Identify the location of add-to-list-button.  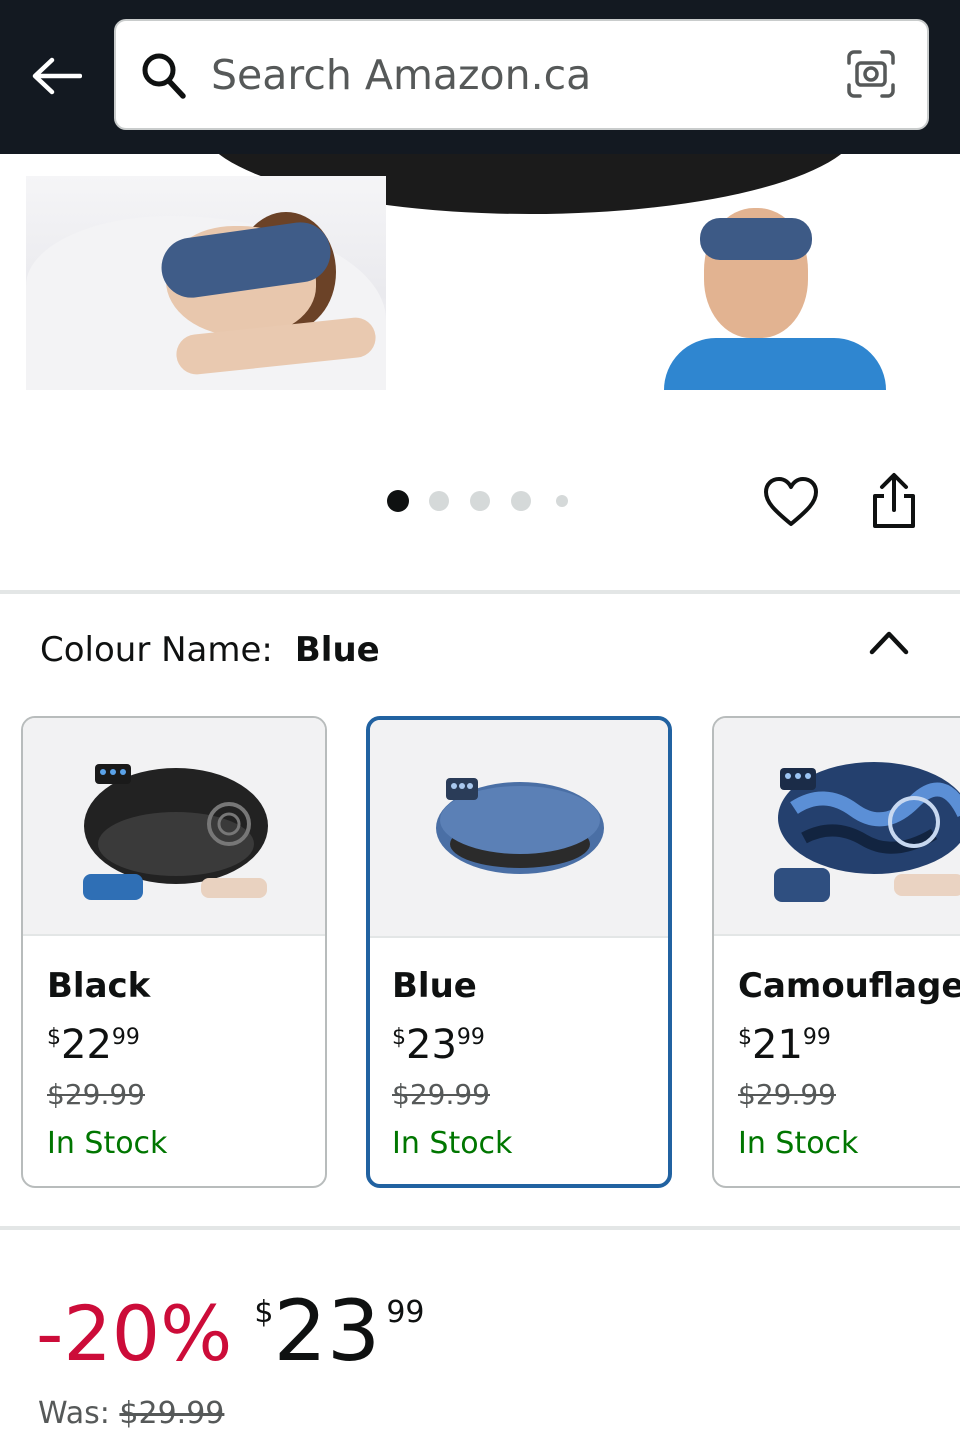
(791, 503).